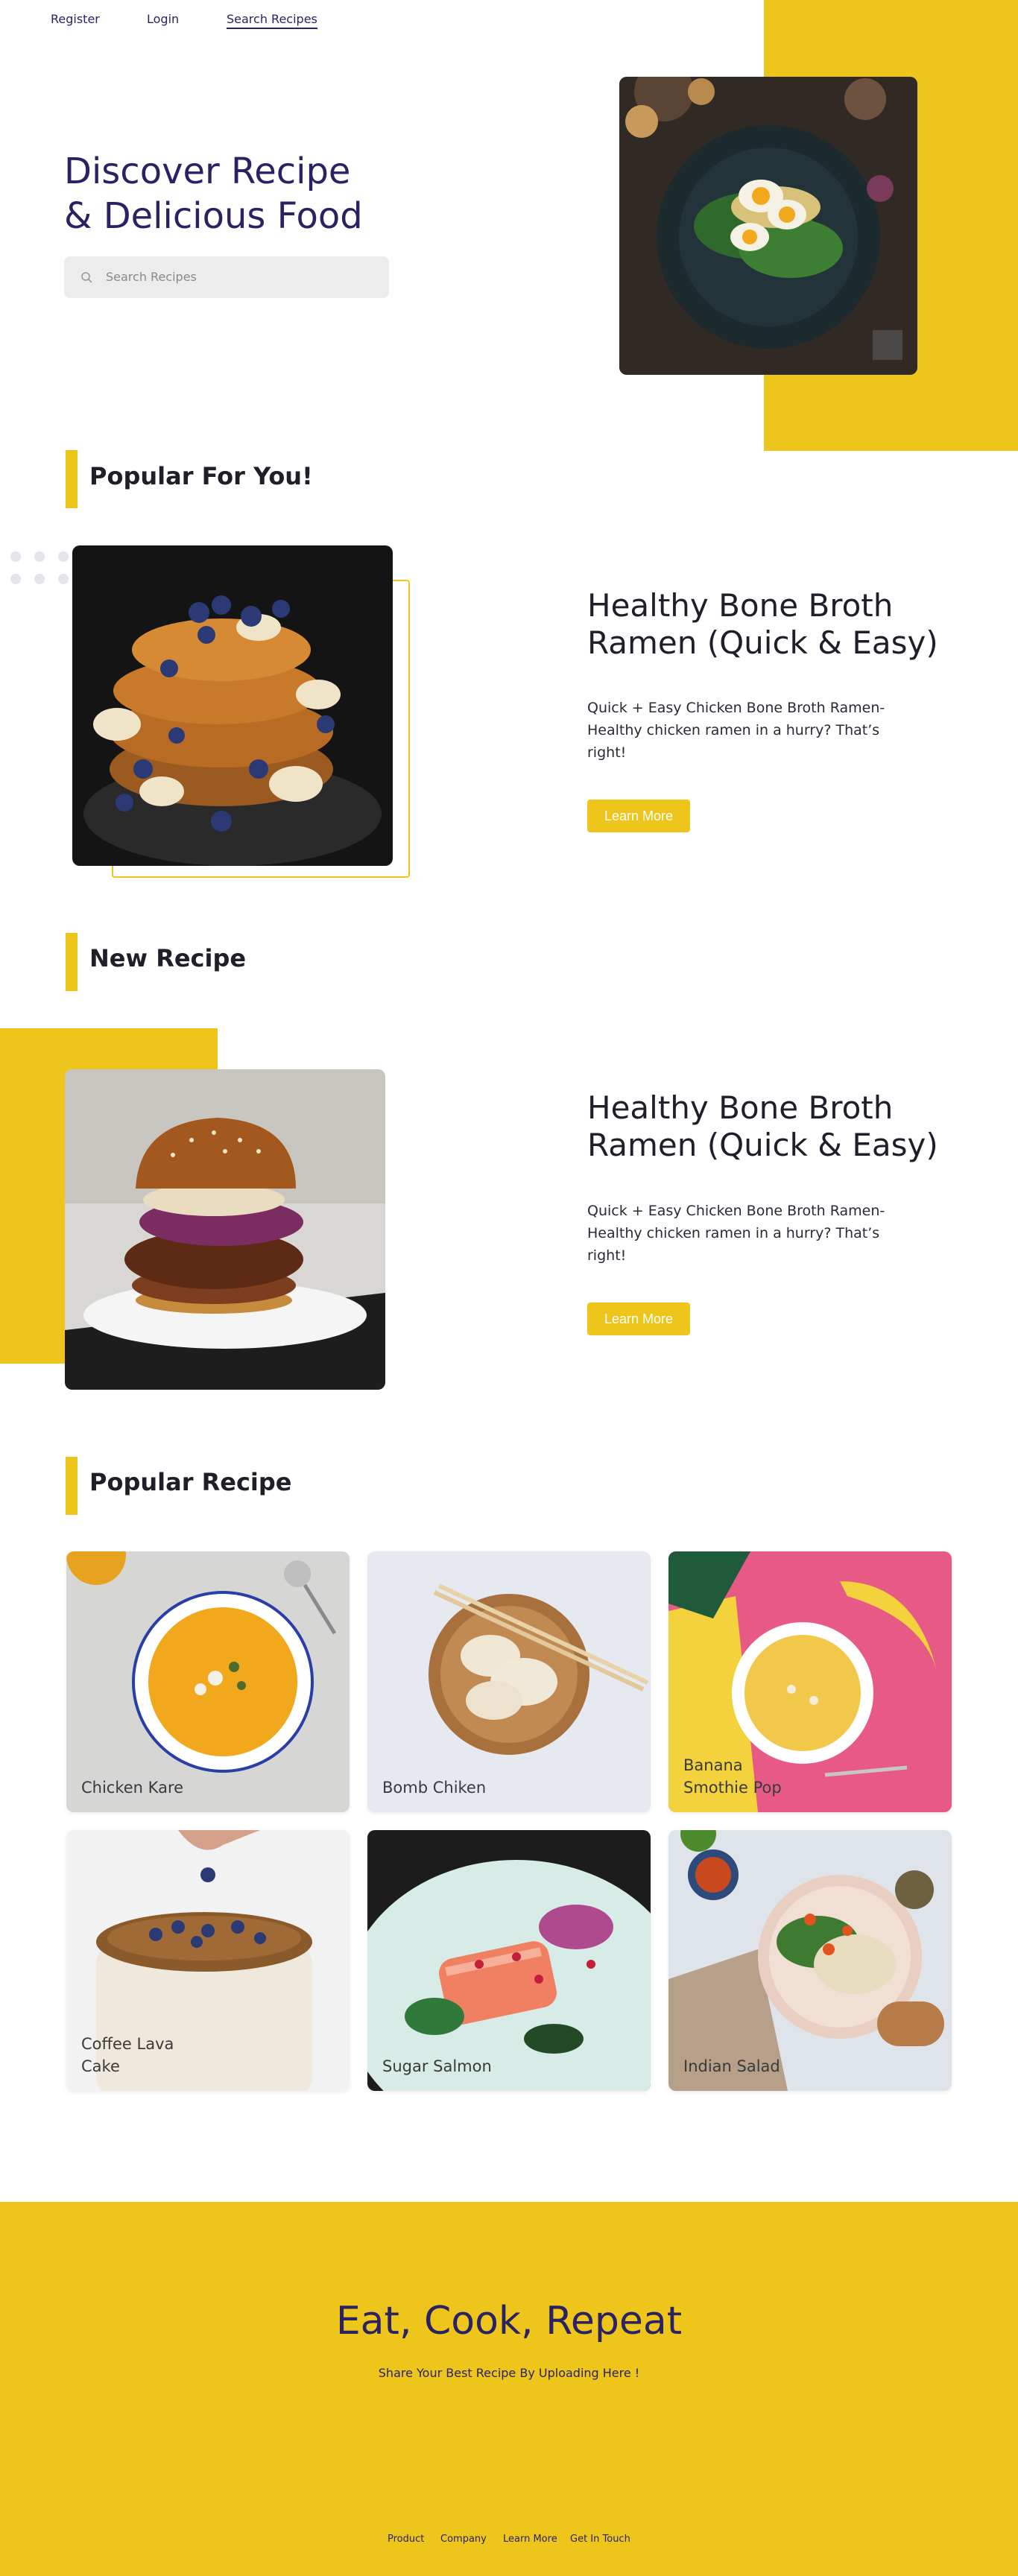  What do you see at coordinates (201, 476) in the screenshot?
I see `popular-for-you-heading: Popular For You!` at bounding box center [201, 476].